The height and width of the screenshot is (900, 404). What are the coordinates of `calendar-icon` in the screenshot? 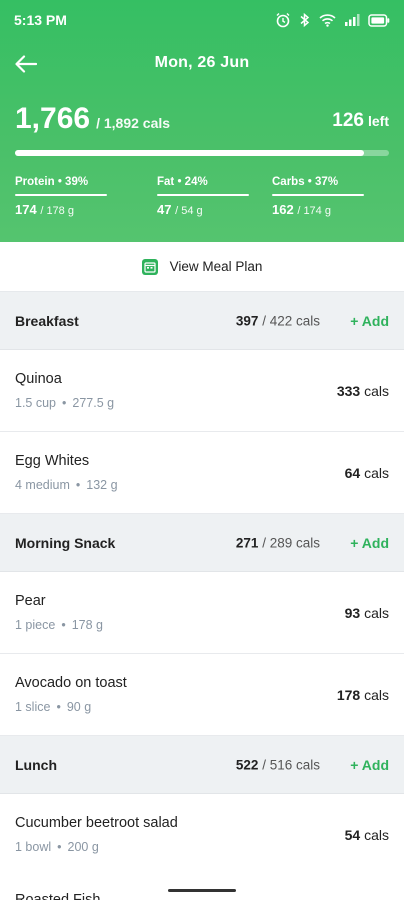 It's located at (149, 266).